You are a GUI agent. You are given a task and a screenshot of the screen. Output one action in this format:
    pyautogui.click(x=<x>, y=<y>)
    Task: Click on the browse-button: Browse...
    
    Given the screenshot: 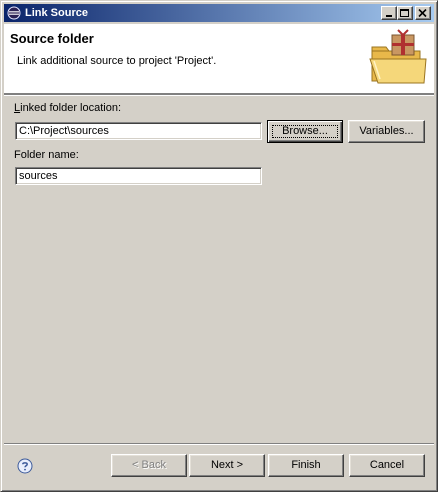 What is the action you would take?
    pyautogui.click(x=305, y=131)
    